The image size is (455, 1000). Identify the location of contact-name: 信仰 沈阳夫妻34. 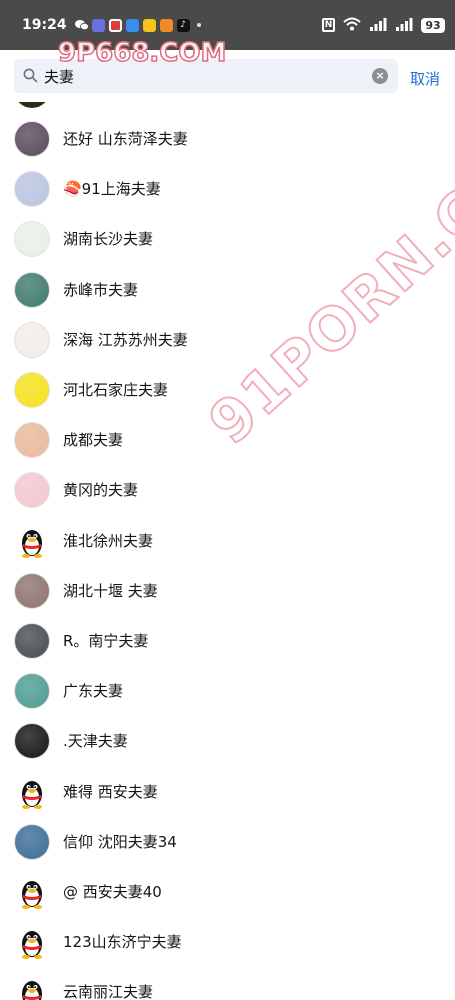
(120, 841).